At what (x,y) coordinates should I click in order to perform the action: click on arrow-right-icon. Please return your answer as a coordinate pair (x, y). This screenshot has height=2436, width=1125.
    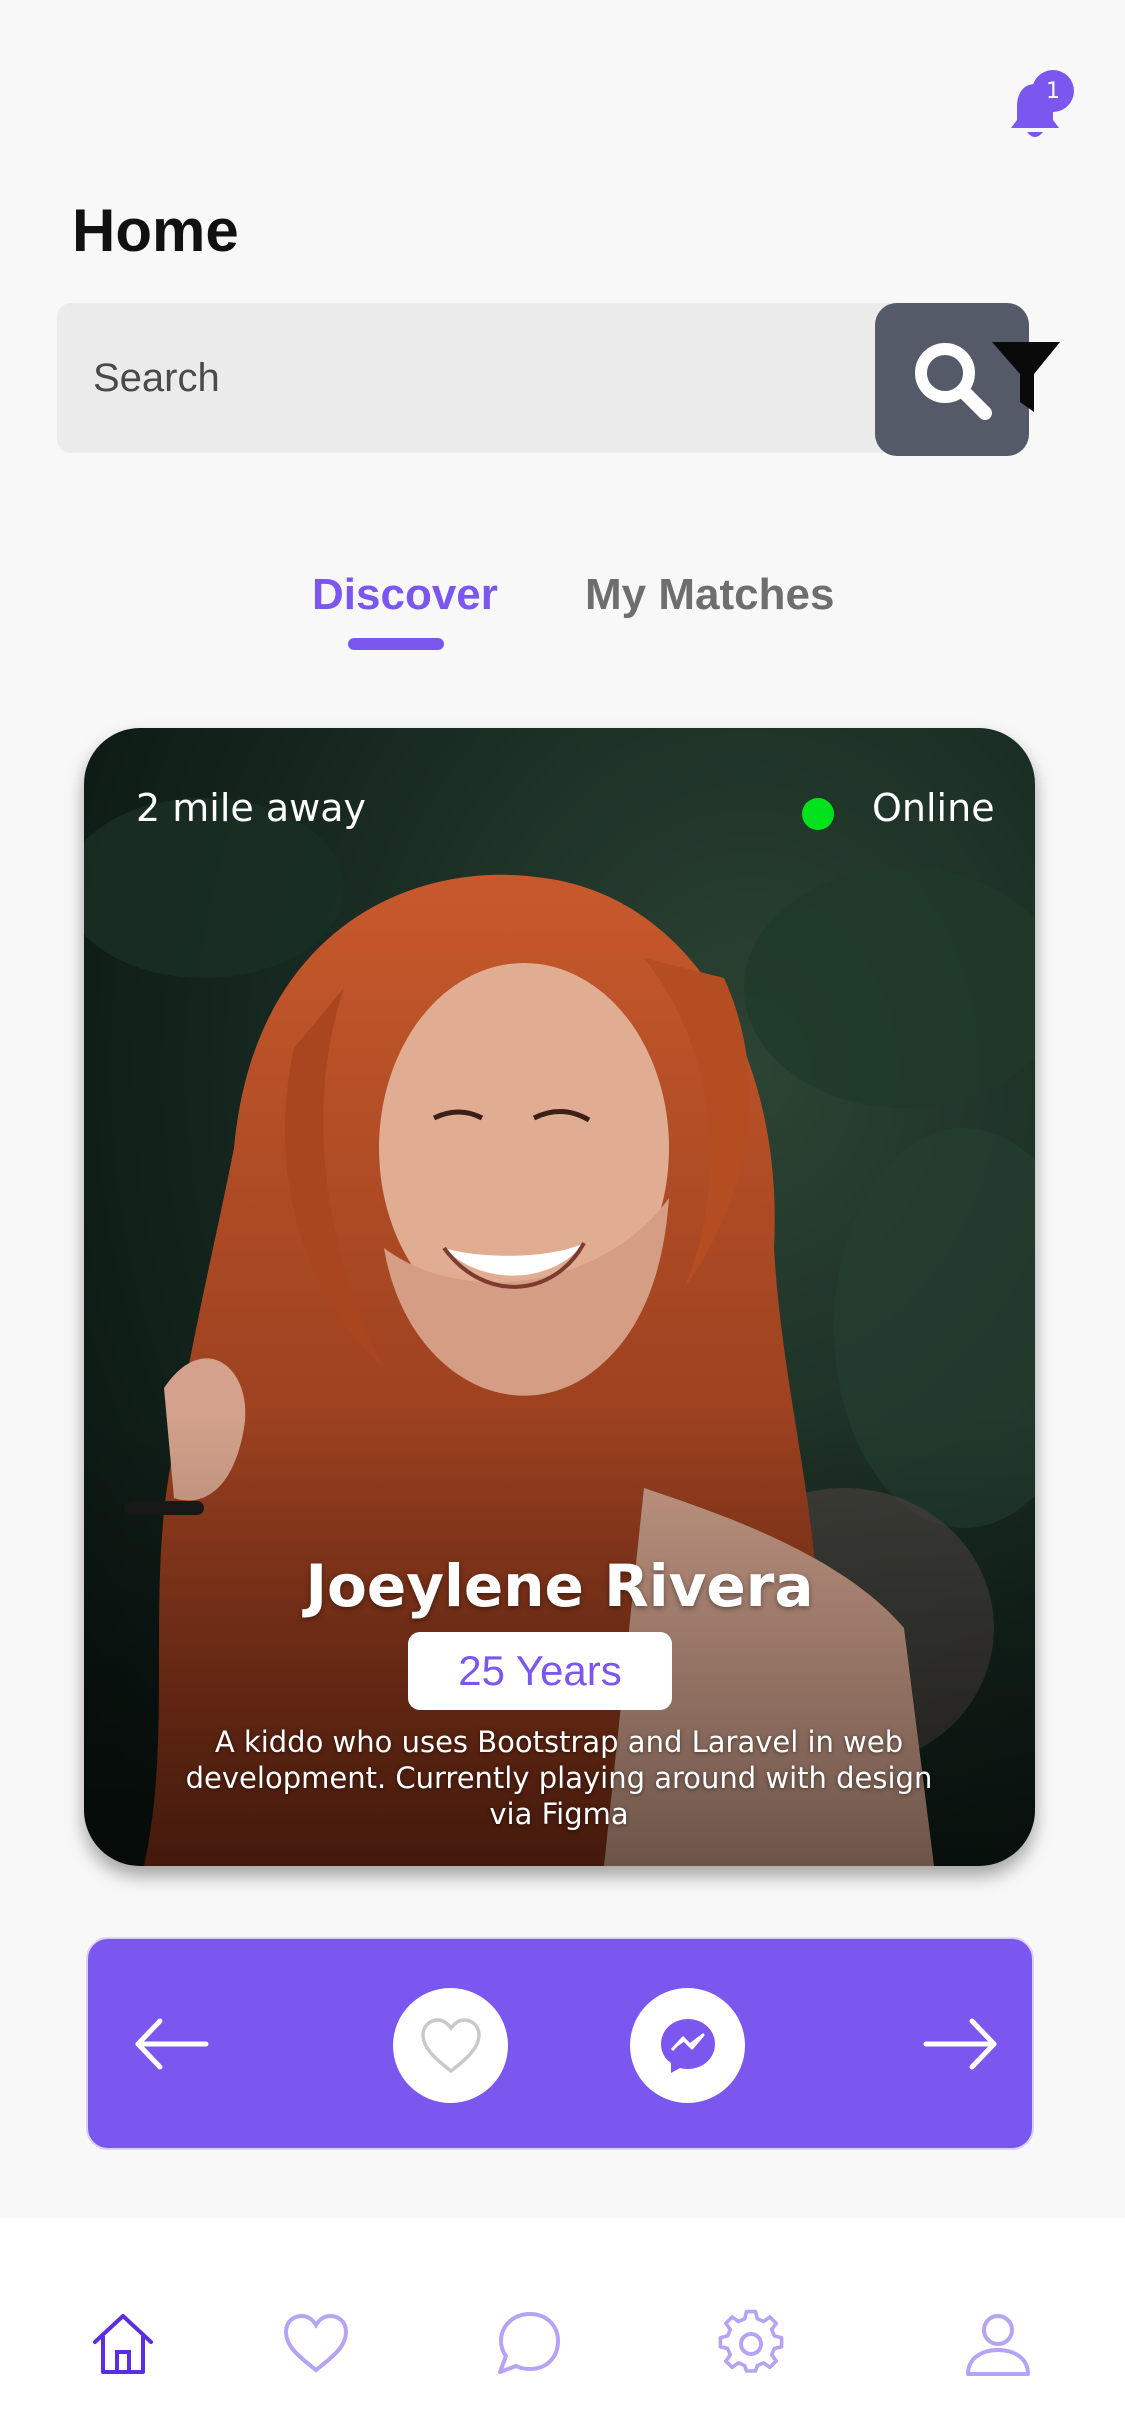
    Looking at the image, I should click on (960, 2044).